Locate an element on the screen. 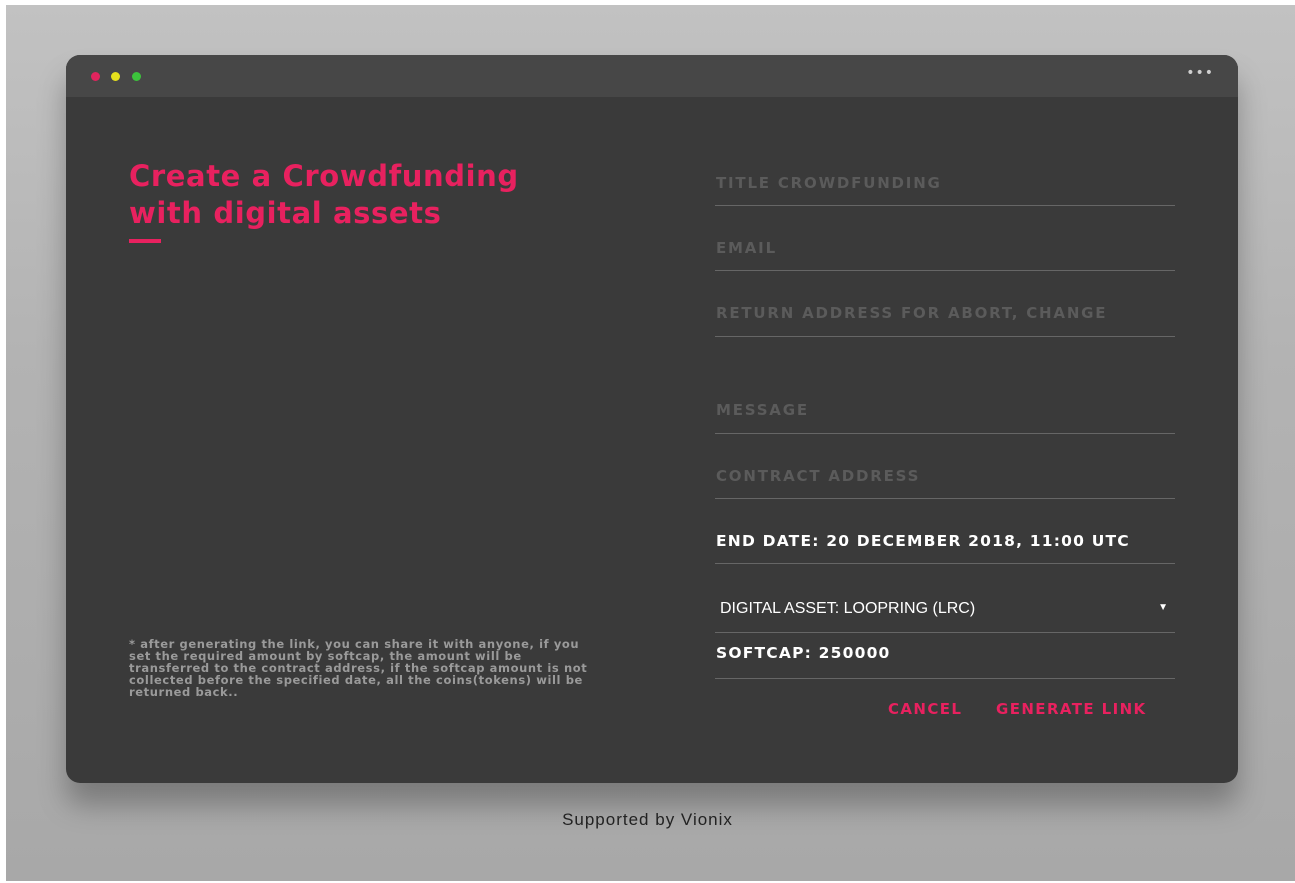 The image size is (1295, 883). email-field is located at coordinates (945, 248).